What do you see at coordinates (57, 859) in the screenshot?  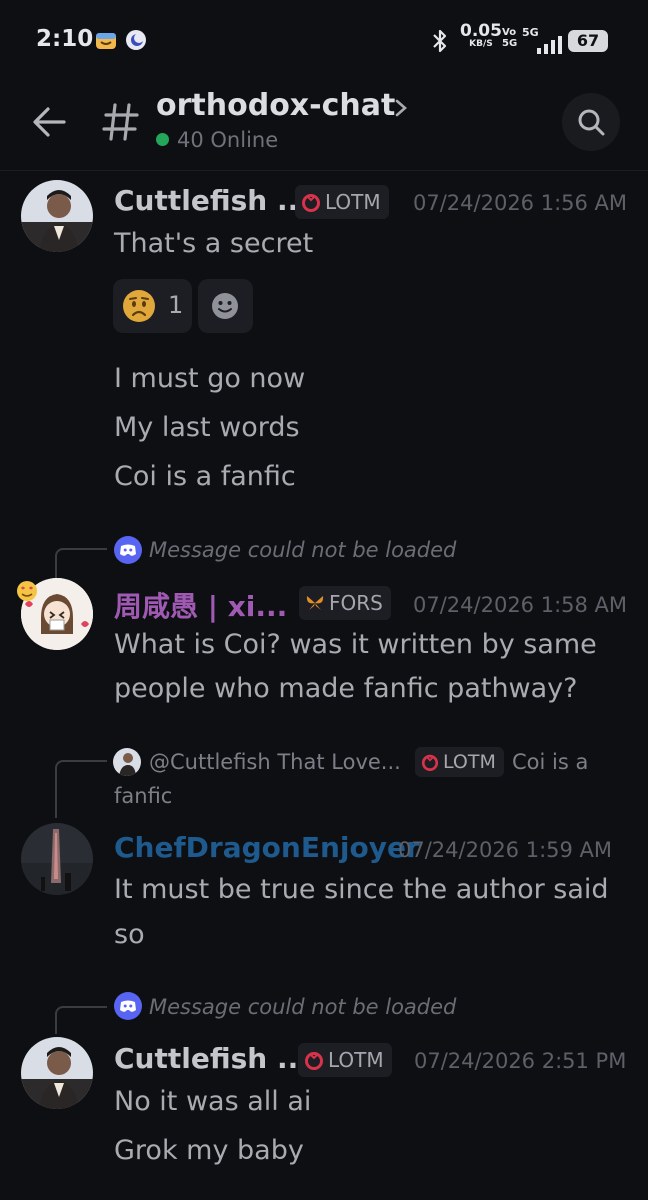 I see `avatar-chefdragon` at bounding box center [57, 859].